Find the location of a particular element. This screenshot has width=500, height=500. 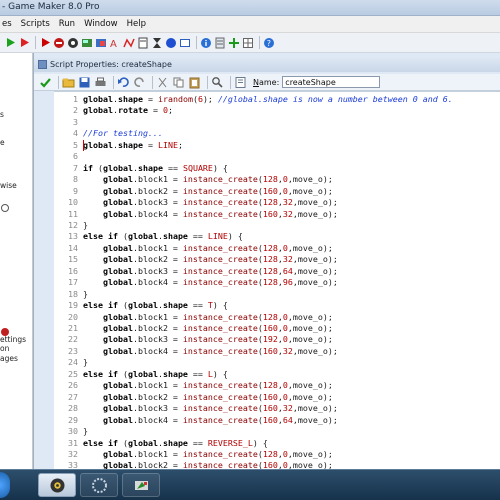

menu-scripts: Scripts is located at coordinates (35, 24).